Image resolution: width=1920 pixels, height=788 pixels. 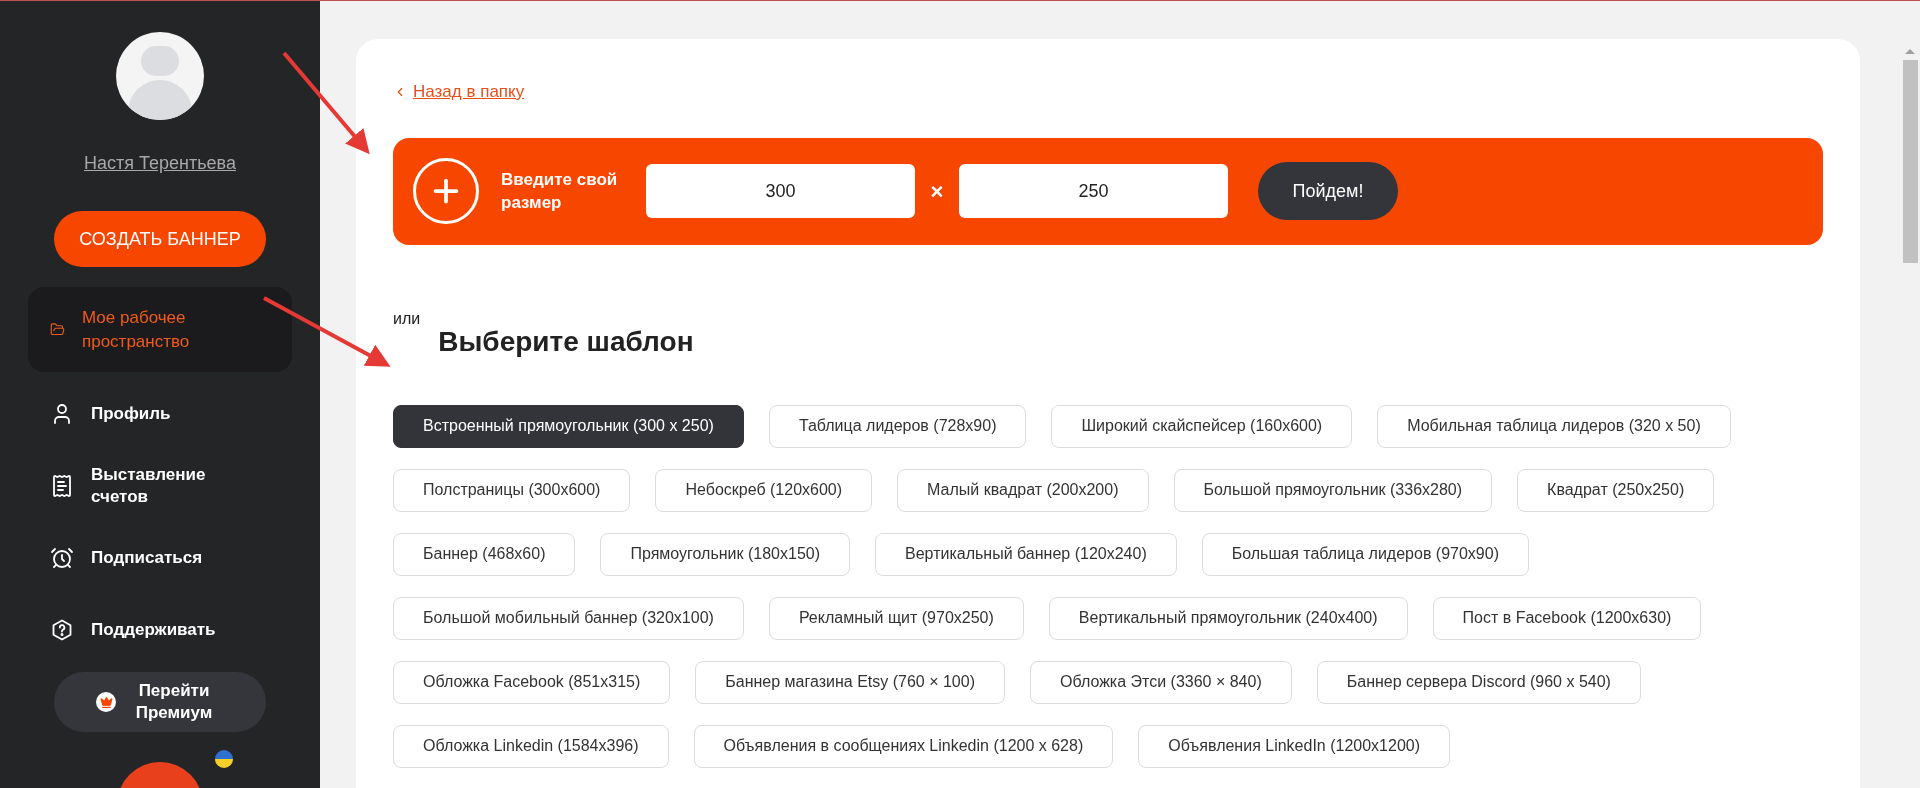 I want to click on template-chip: Мобильная таблица лидеров (320 x 50), so click(x=1554, y=426).